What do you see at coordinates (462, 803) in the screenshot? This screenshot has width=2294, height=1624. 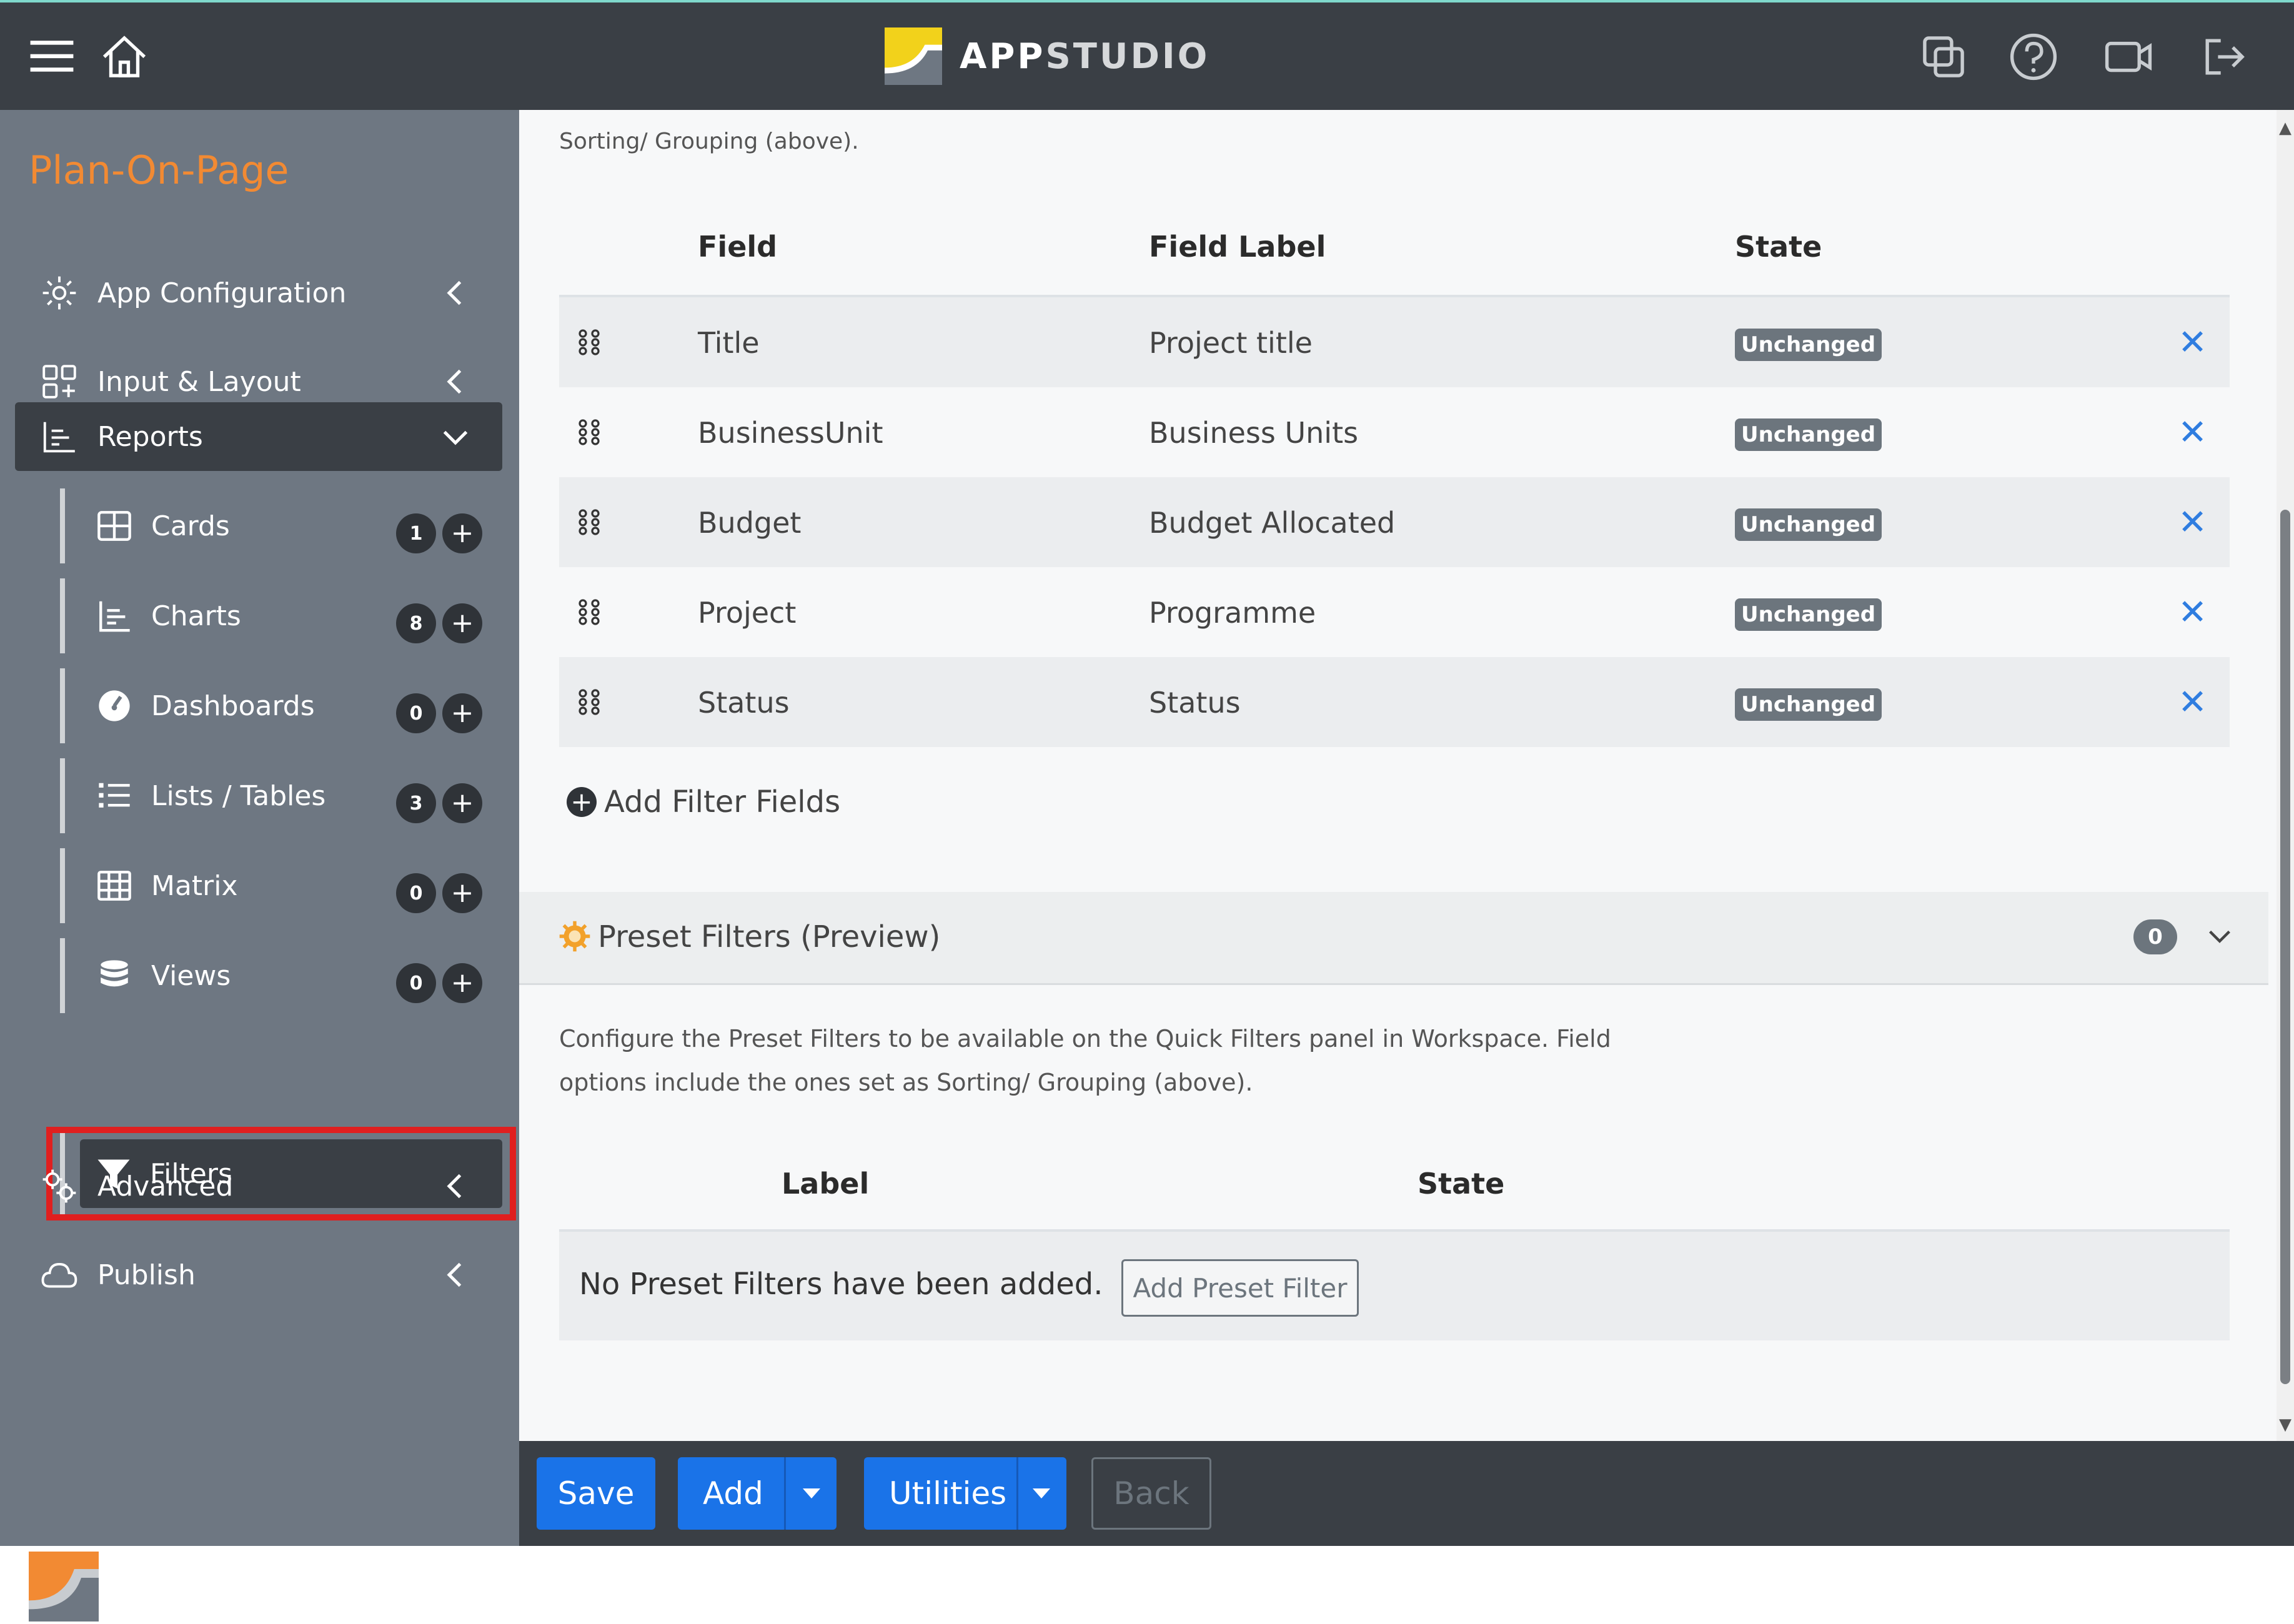 I see `add-list-button: +` at bounding box center [462, 803].